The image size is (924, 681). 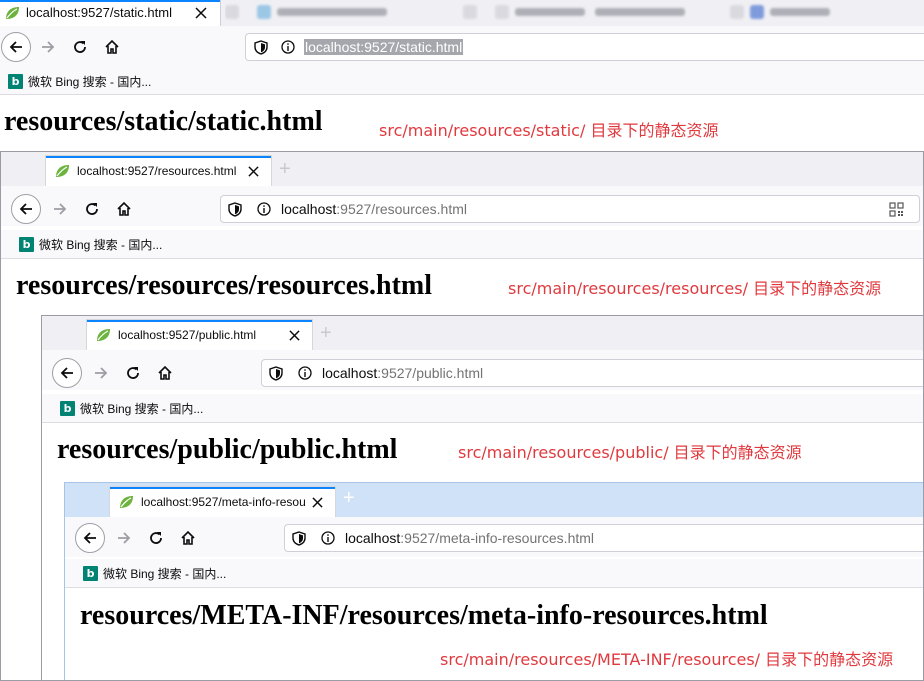 What do you see at coordinates (187, 335) in the screenshot?
I see `tab-title: localhost:9527/public.html` at bounding box center [187, 335].